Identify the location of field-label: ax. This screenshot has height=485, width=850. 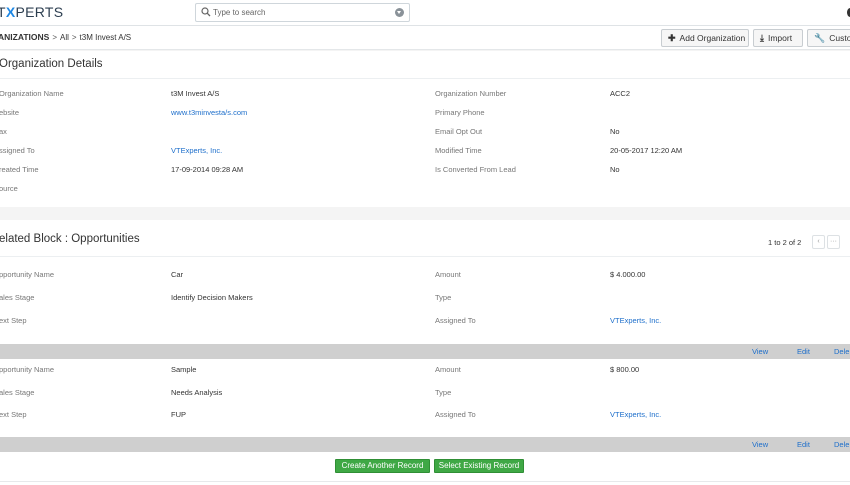
(3, 131).